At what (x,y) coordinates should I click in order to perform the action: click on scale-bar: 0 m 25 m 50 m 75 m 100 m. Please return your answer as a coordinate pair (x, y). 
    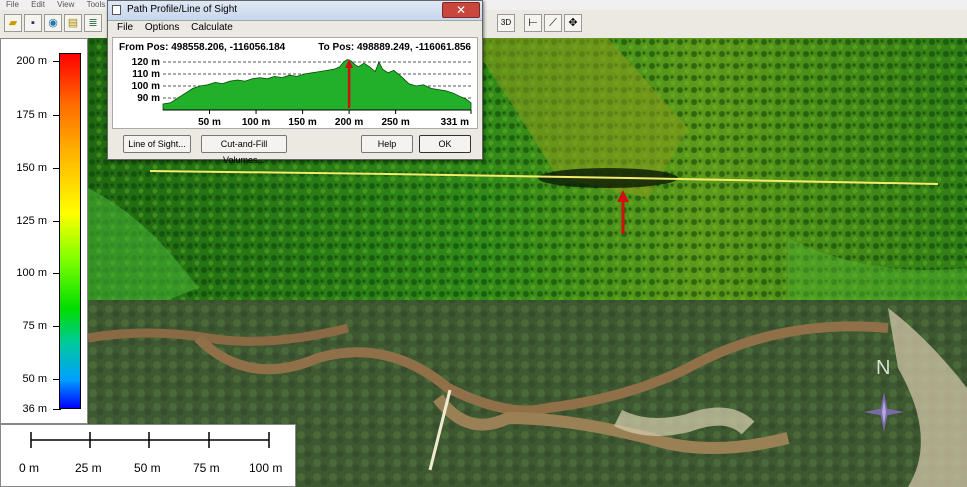
    Looking at the image, I should click on (148, 455).